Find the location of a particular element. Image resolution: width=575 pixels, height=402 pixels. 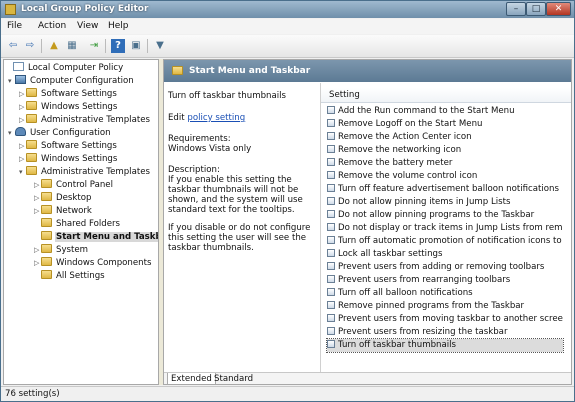

list-item: Remove Logoff on the Start Menu is located at coordinates (445, 124).